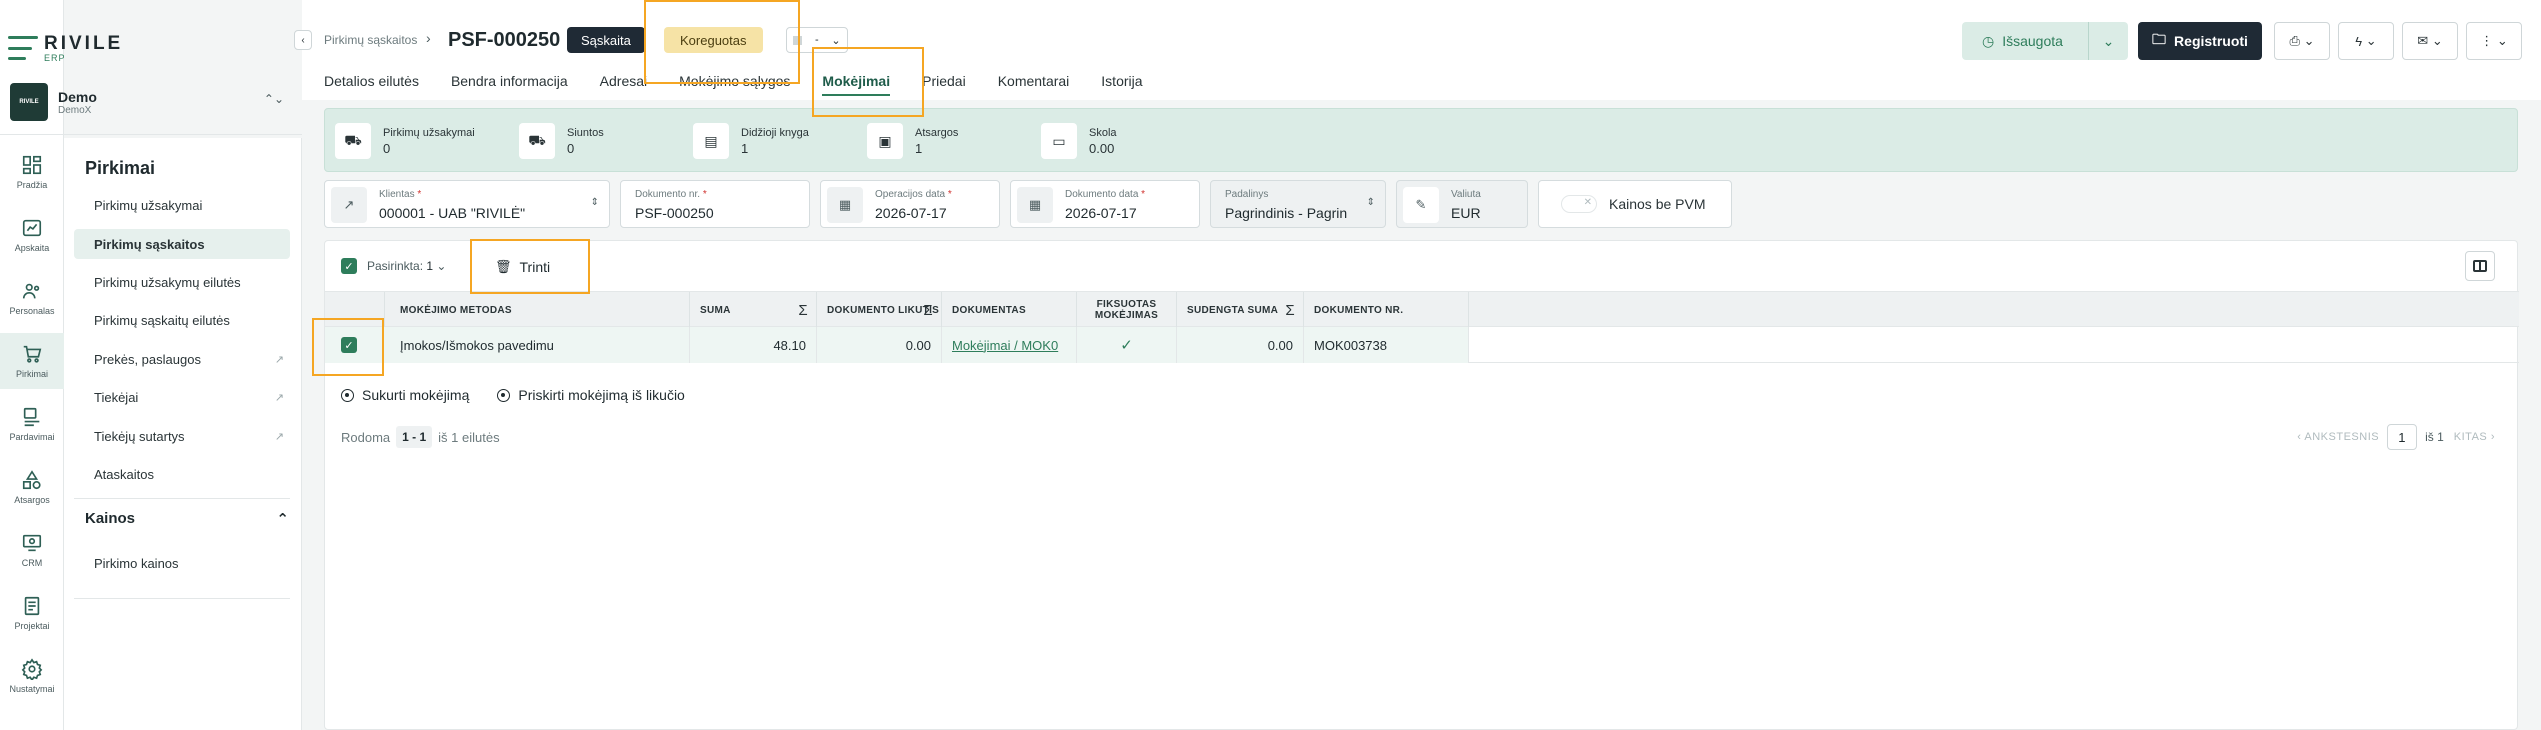 This screenshot has height=730, width=2541. Describe the element at coordinates (944, 81) in the screenshot. I see `tab-attachments: Priedai` at that location.